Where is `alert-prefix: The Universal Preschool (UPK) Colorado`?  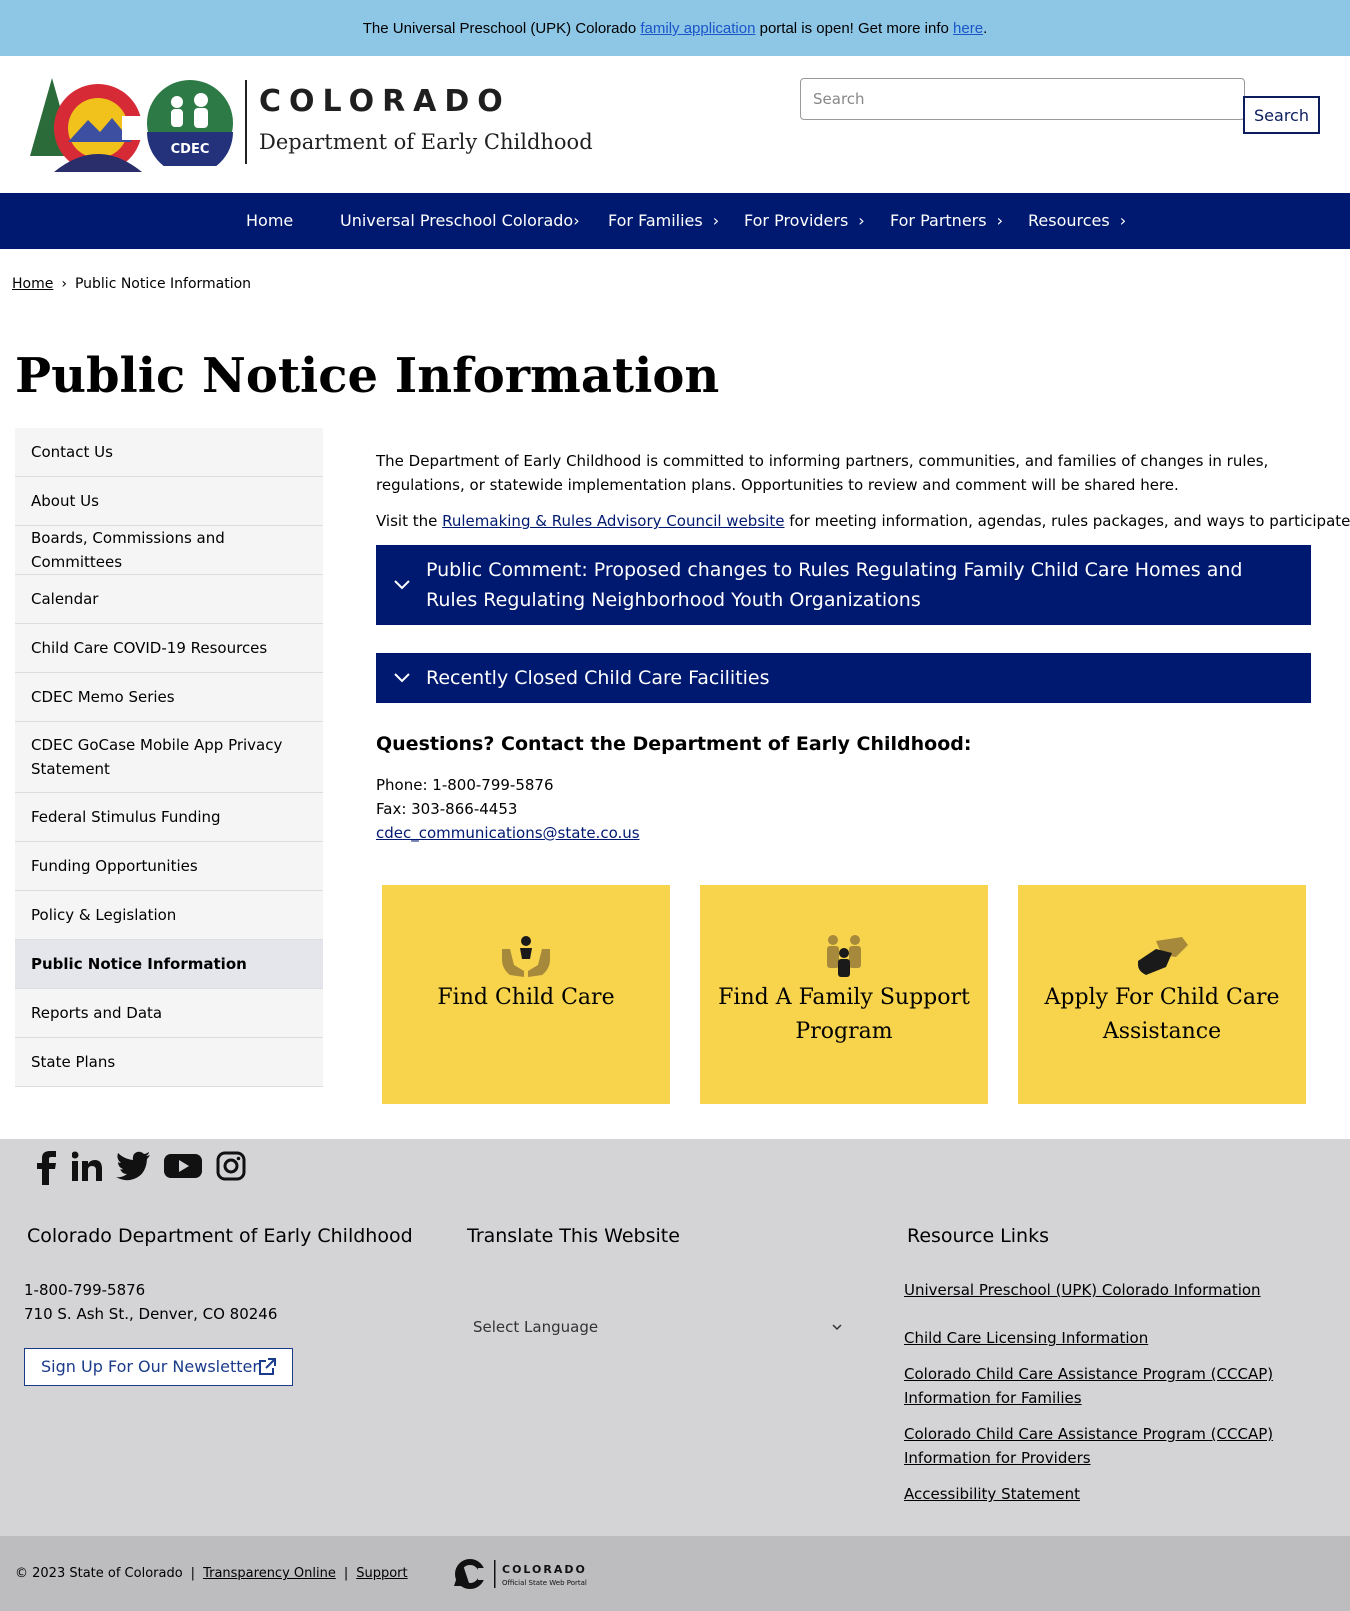 alert-prefix: The Universal Preschool (UPK) Colorado is located at coordinates (501, 28).